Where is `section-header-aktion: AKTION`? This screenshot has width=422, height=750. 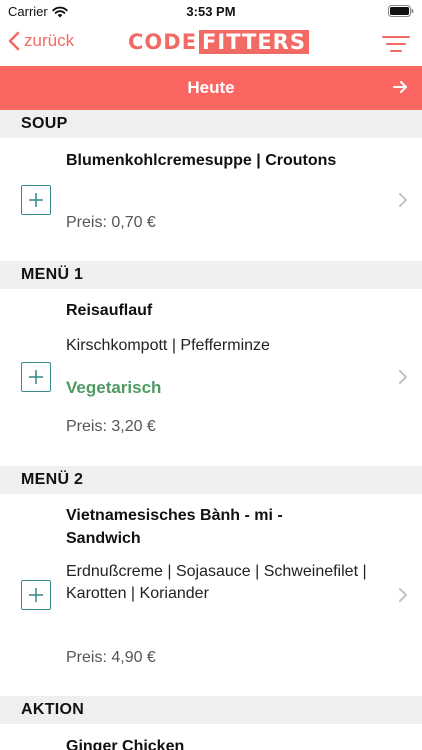 section-header-aktion: AKTION is located at coordinates (211, 710).